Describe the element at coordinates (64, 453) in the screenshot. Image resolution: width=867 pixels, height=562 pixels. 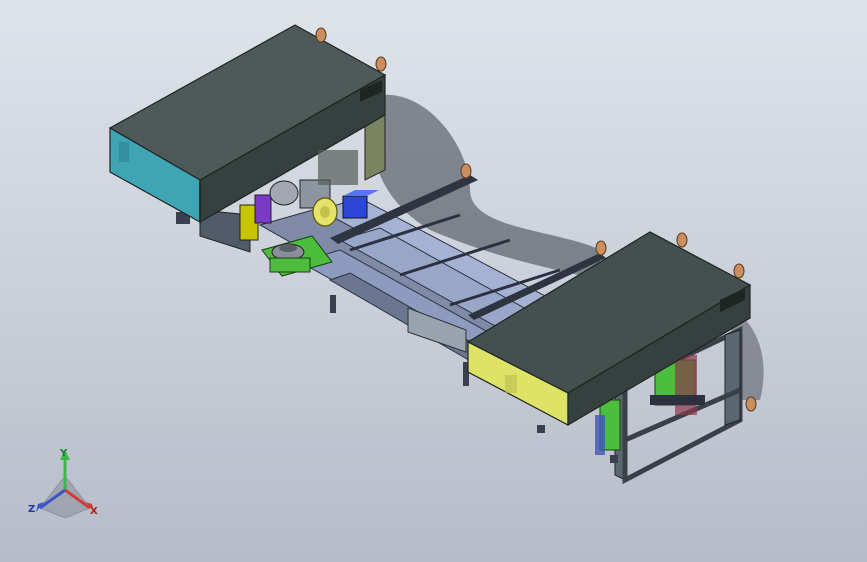
I see `y-axis-label: Y` at that location.